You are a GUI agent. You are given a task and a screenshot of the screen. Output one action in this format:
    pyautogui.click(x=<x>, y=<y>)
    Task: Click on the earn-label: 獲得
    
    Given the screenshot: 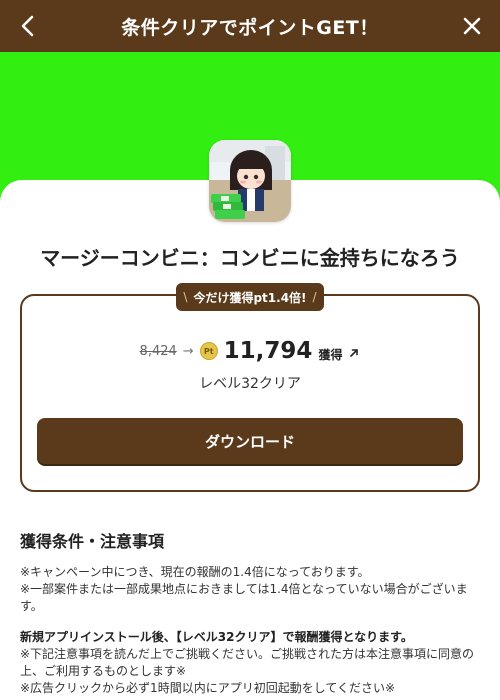 What is the action you would take?
    pyautogui.click(x=330, y=354)
    